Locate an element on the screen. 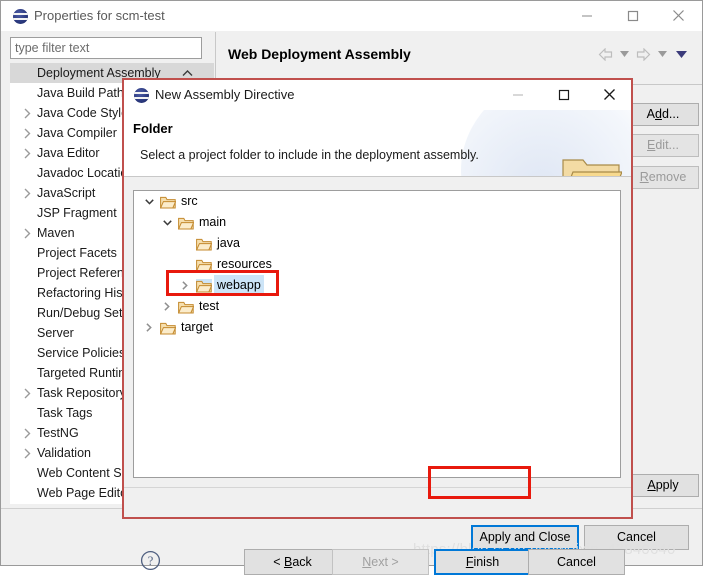  annotation-highlight-webapp is located at coordinates (222, 283).